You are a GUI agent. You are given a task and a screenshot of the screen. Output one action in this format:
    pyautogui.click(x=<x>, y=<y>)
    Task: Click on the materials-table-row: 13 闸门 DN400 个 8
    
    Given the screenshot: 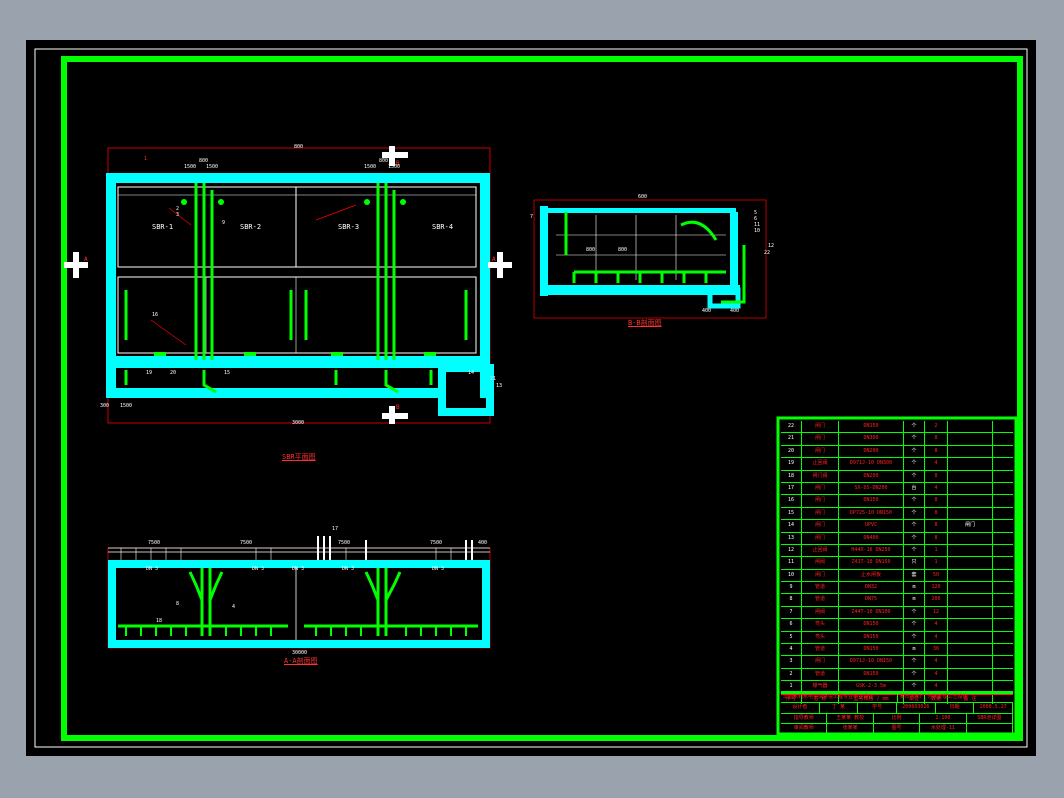 What is the action you would take?
    pyautogui.click(x=897, y=538)
    